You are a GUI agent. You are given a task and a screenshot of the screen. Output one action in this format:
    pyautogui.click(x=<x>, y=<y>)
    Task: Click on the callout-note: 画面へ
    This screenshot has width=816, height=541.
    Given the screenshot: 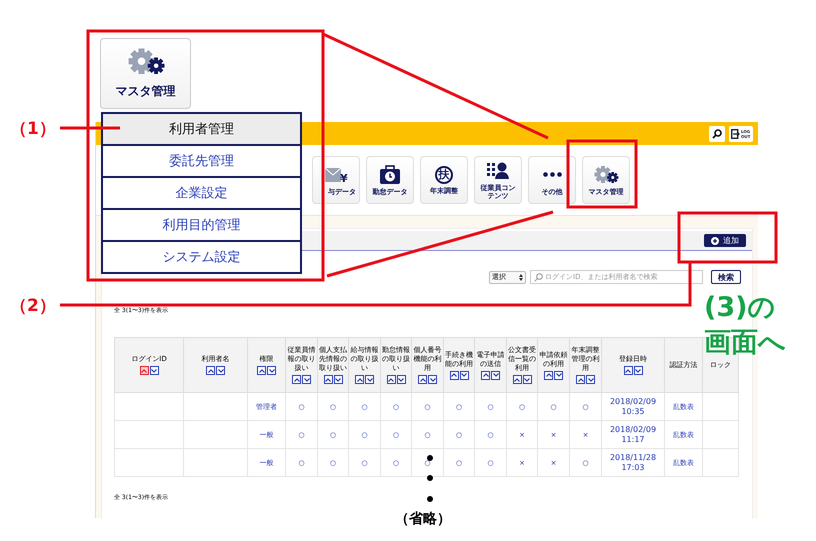 What is the action you would take?
    pyautogui.click(x=745, y=343)
    